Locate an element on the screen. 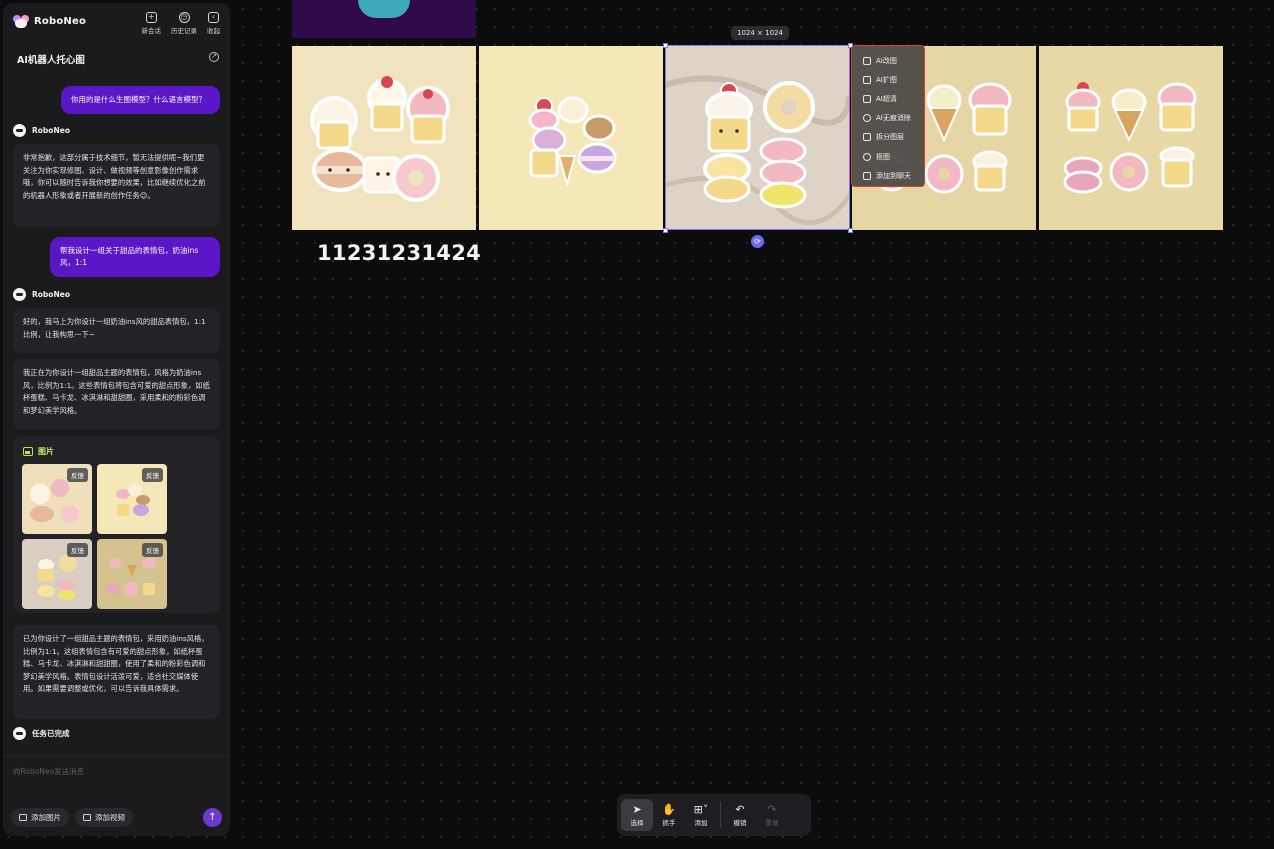 The height and width of the screenshot is (849, 1274). hand-label: 抓手 is located at coordinates (669, 822).